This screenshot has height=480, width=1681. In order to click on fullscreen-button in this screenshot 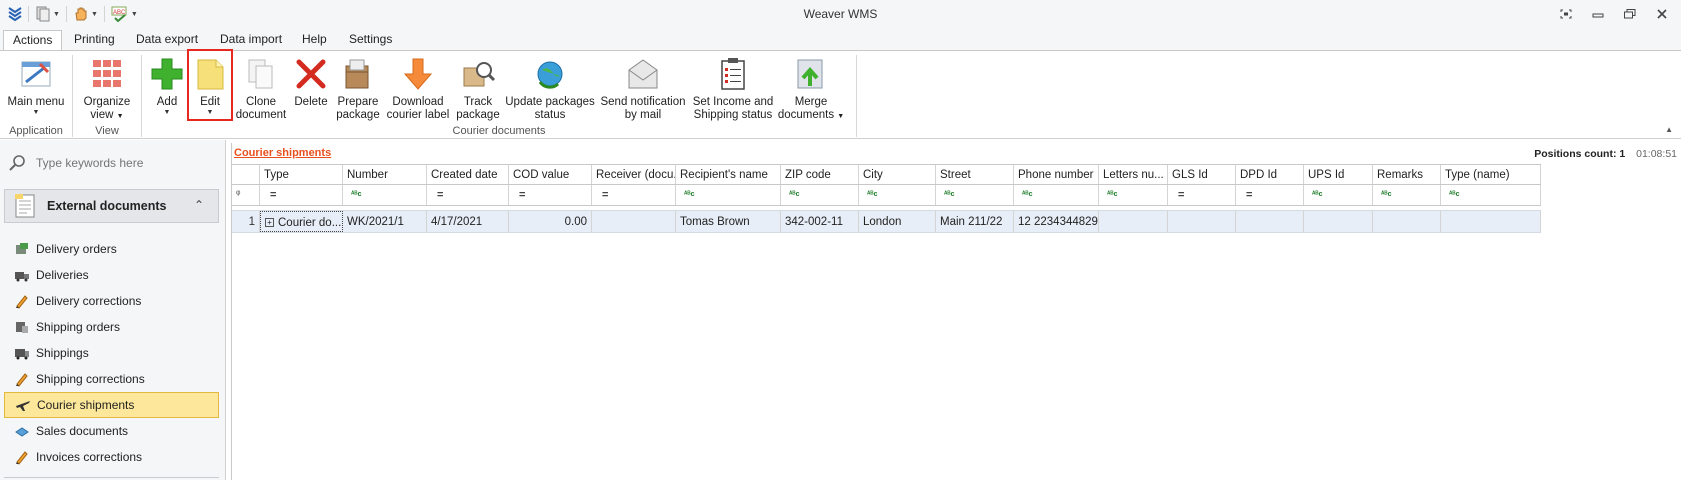, I will do `click(1566, 14)`.